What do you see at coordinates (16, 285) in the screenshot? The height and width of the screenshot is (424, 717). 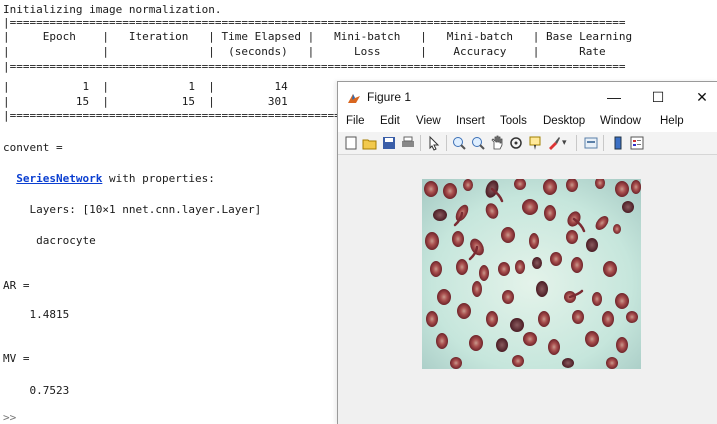 I see `console-line: AR =` at bounding box center [16, 285].